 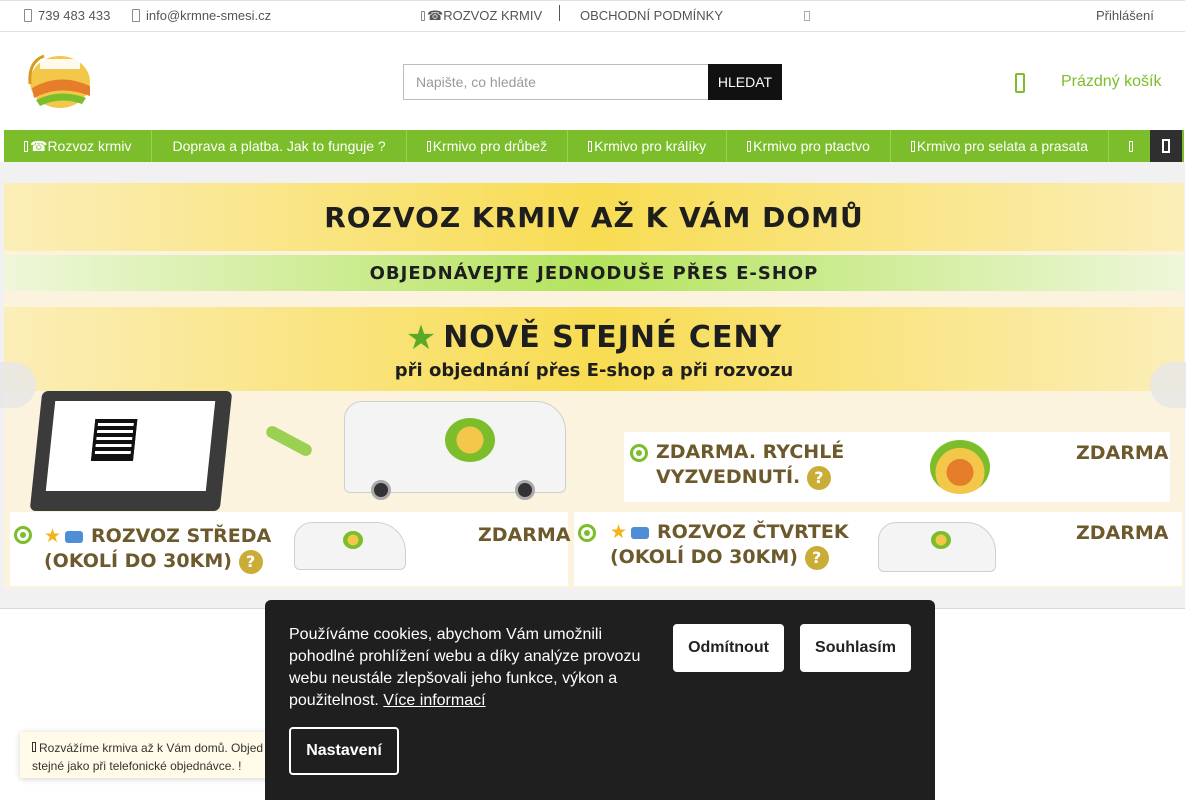 I want to click on nav-more-icon, so click(x=1131, y=146).